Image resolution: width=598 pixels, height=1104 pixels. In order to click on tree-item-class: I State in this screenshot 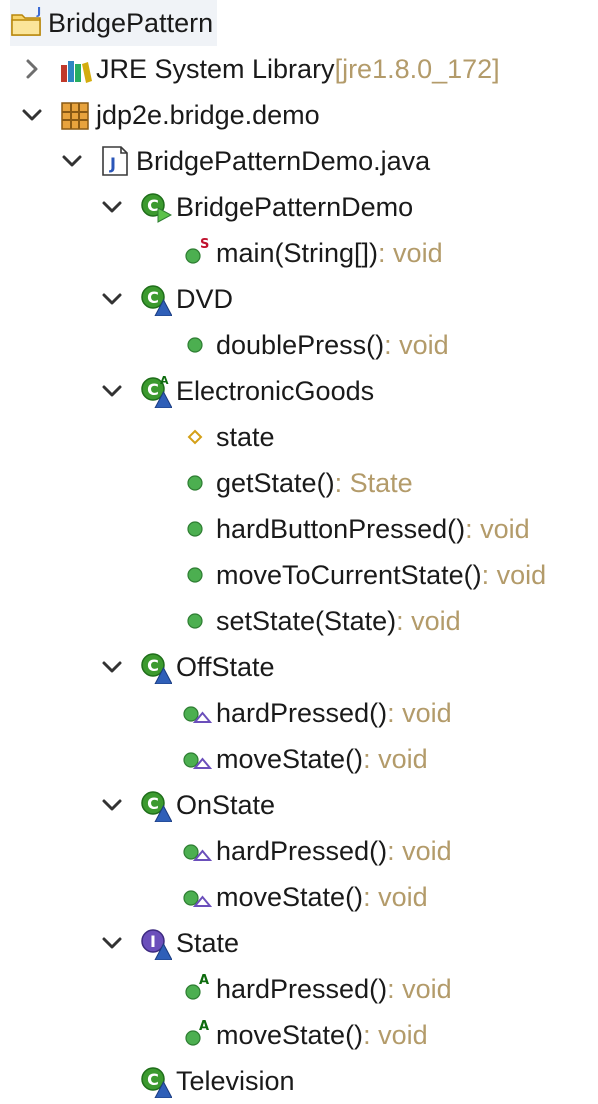, I will do `click(169, 943)`.